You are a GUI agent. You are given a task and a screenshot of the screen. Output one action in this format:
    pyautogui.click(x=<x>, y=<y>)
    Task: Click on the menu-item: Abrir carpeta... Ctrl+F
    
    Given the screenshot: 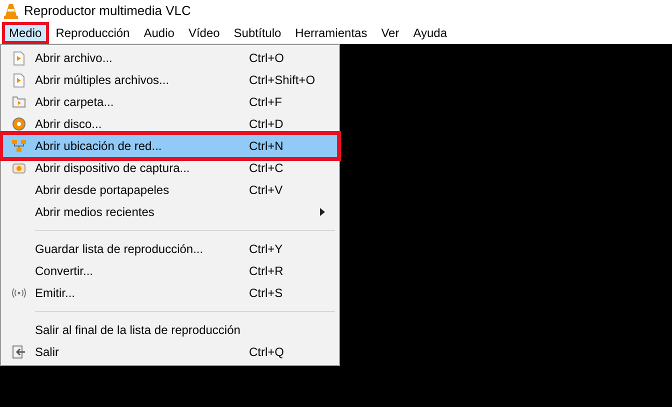 What is the action you would take?
    pyautogui.click(x=170, y=102)
    